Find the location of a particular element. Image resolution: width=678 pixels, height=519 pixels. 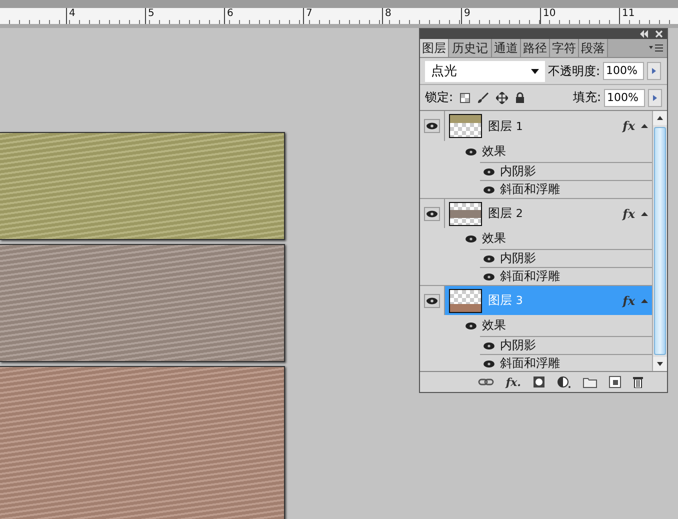

move-icon is located at coordinates (502, 98).